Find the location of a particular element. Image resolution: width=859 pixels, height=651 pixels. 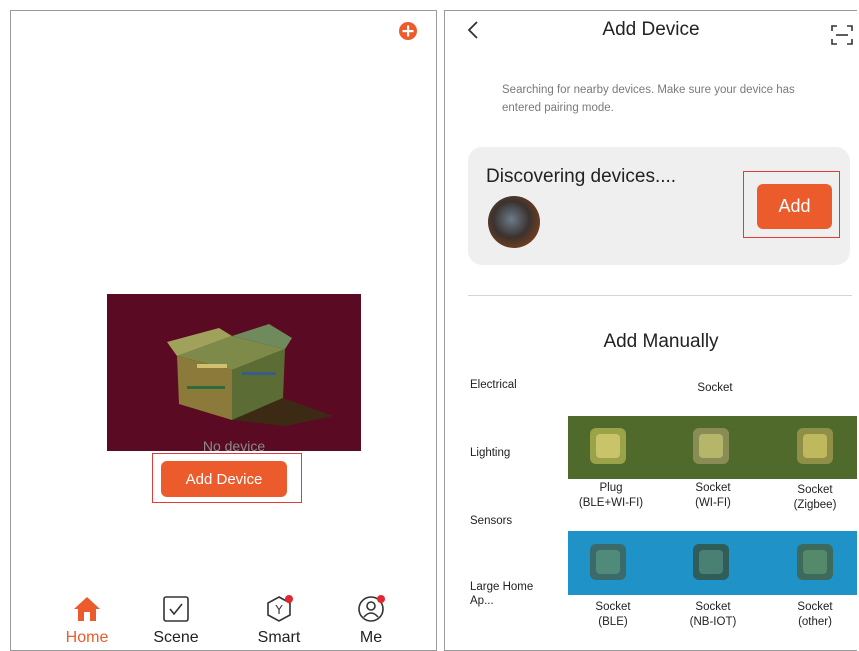

add-circle-icon is located at coordinates (408, 31).